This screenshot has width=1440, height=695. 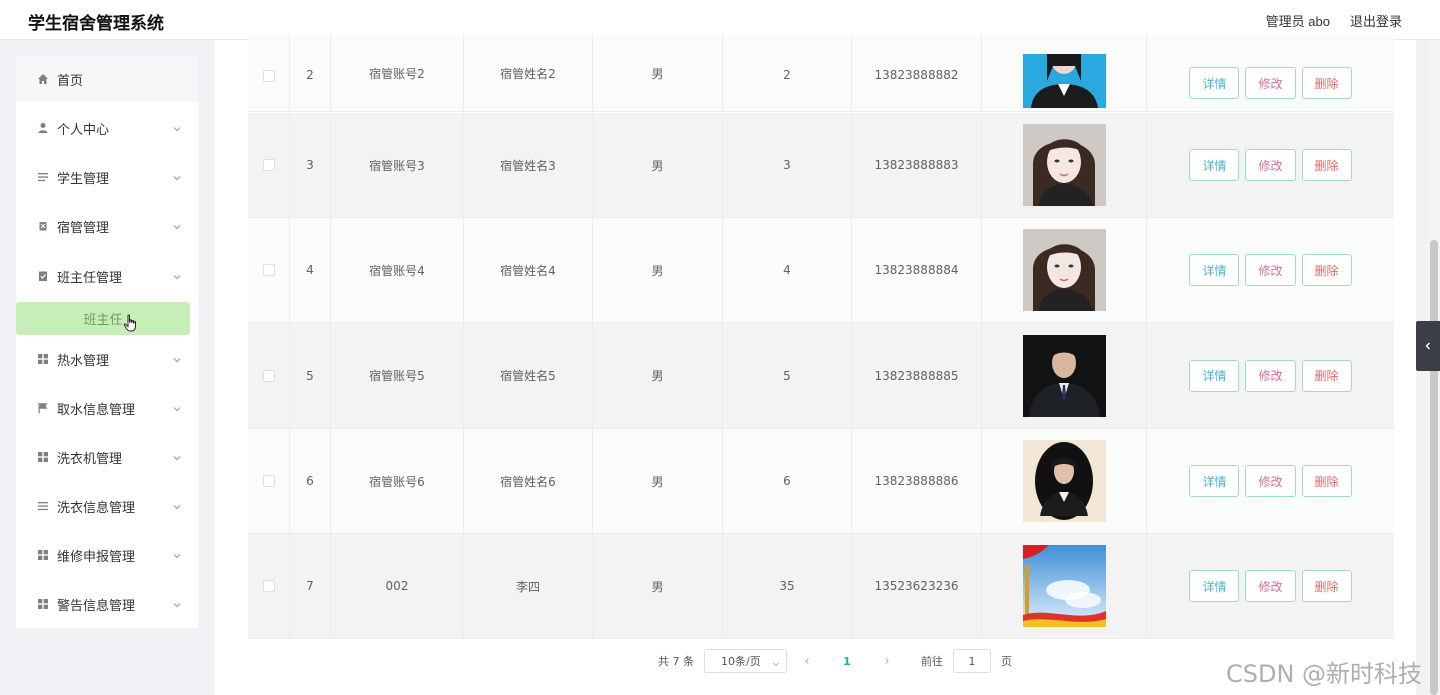 I want to click on sidebar-item-home: 首页, so click(x=107, y=79).